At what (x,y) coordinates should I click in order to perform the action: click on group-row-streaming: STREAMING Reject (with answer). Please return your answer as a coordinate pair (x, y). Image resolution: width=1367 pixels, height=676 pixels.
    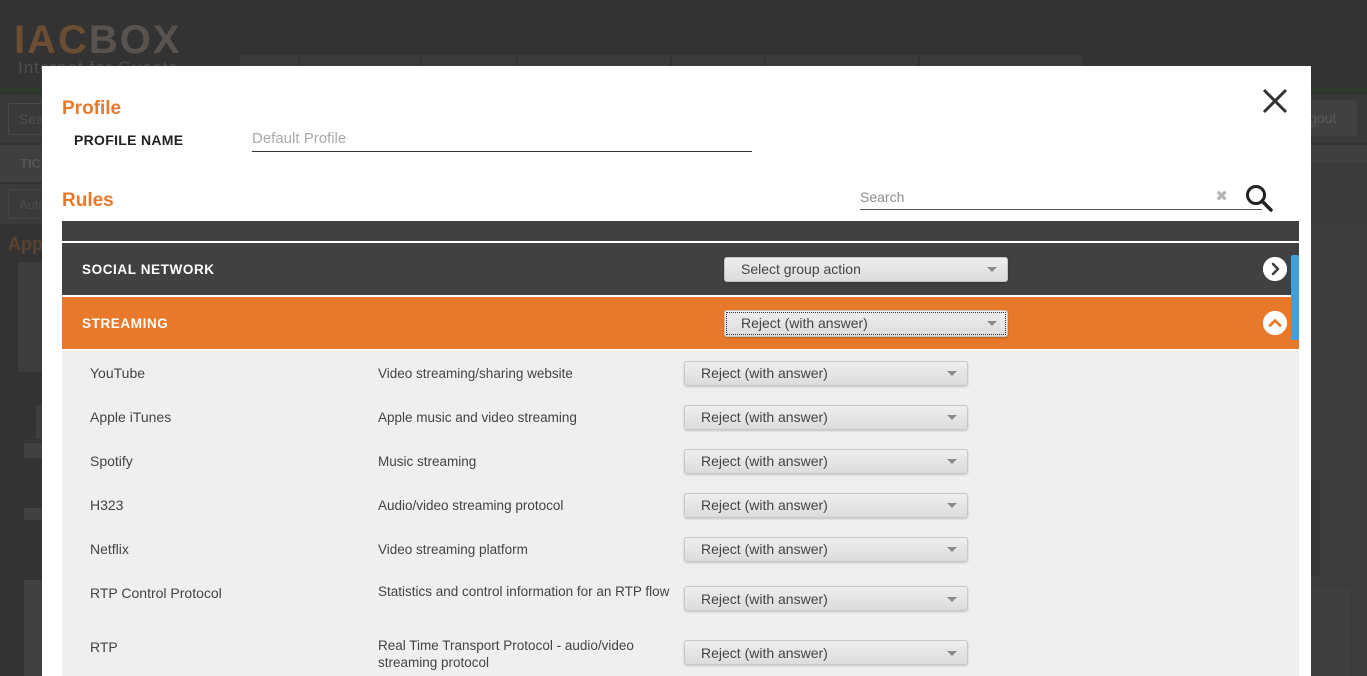
    Looking at the image, I should click on (680, 323).